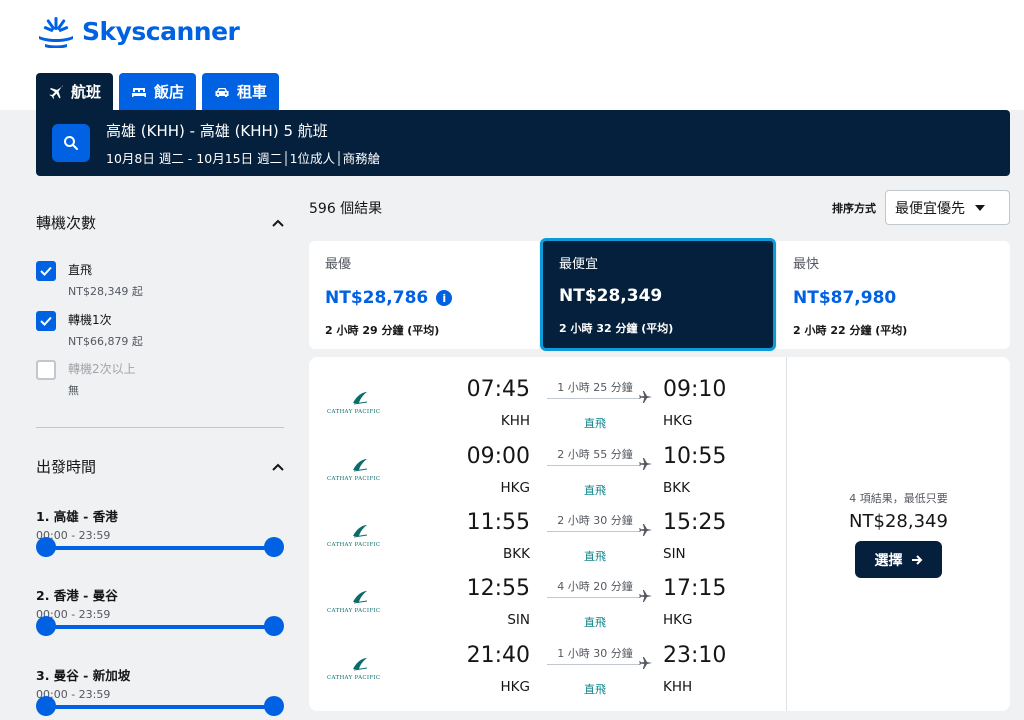  What do you see at coordinates (90, 320) in the screenshot?
I see `option-label: 轉機1次` at bounding box center [90, 320].